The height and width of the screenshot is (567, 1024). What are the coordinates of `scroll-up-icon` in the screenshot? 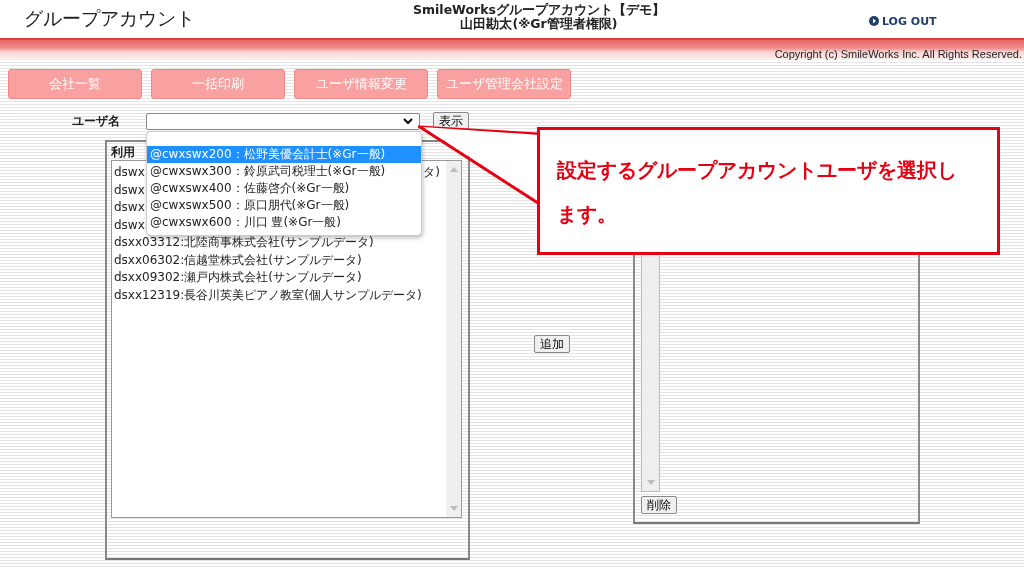 It's located at (453, 169).